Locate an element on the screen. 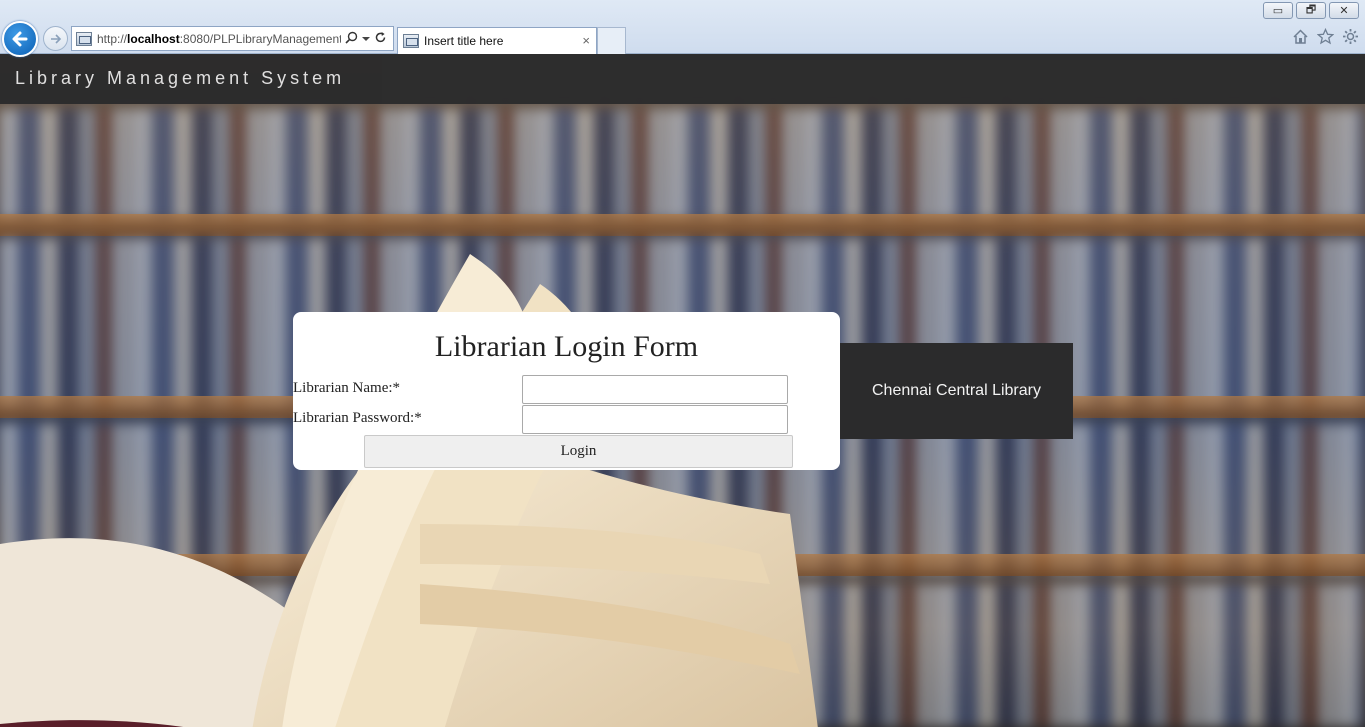  form-title: Librarian Login Form is located at coordinates (566, 346).